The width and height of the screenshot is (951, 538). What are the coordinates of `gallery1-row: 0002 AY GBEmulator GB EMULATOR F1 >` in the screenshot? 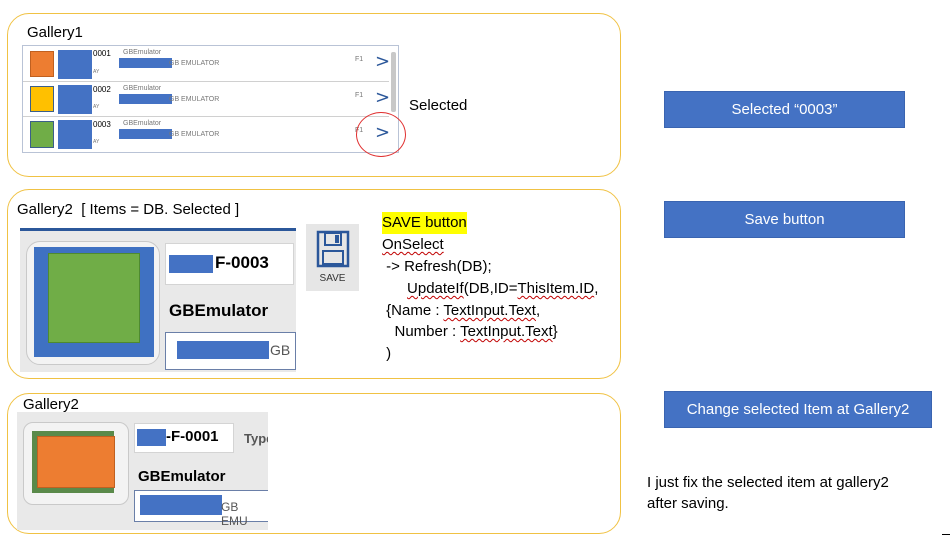 It's located at (206, 99).